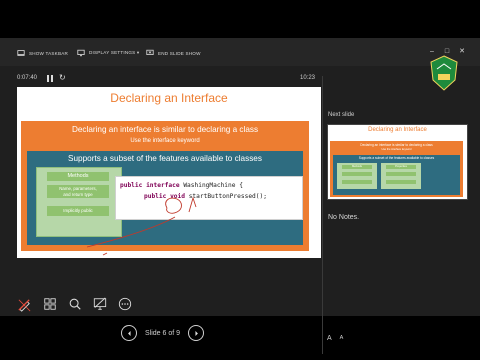 This screenshot has height=360, width=480. I want to click on code-line-1-rest: WashingMachine {, so click(211, 185).